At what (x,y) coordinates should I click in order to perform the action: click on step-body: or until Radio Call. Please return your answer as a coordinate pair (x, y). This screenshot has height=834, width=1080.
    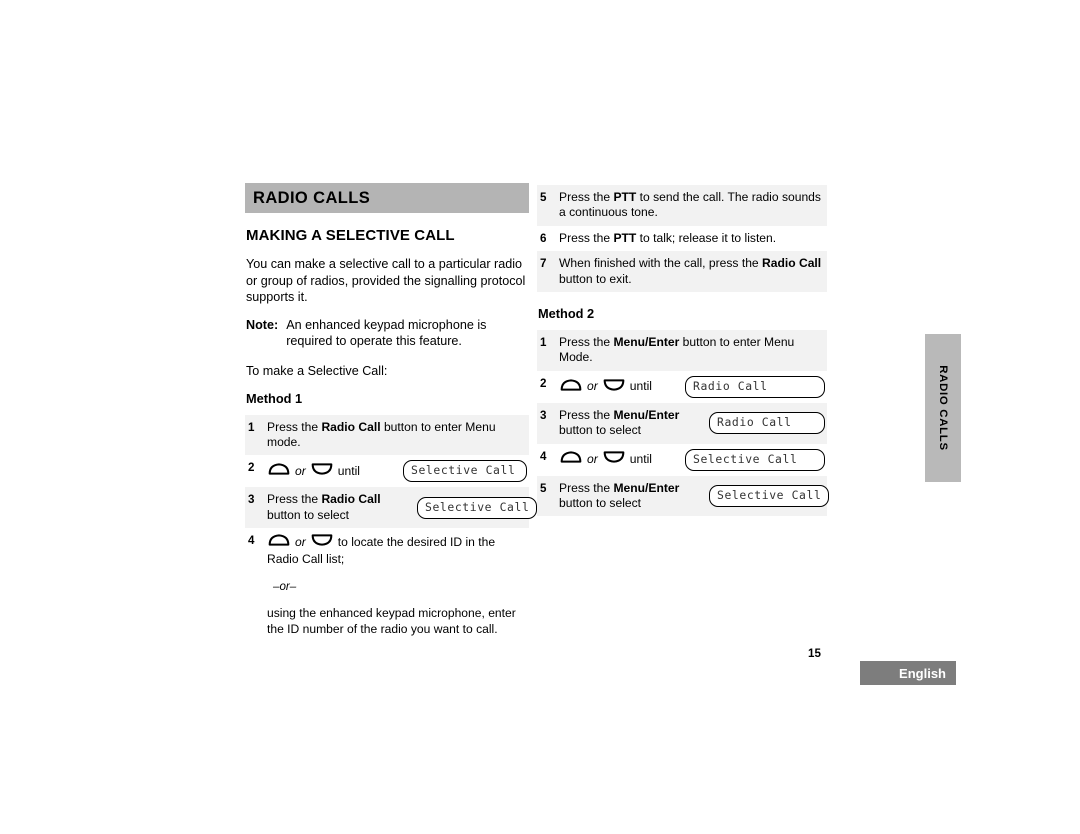
    Looking at the image, I should click on (693, 386).